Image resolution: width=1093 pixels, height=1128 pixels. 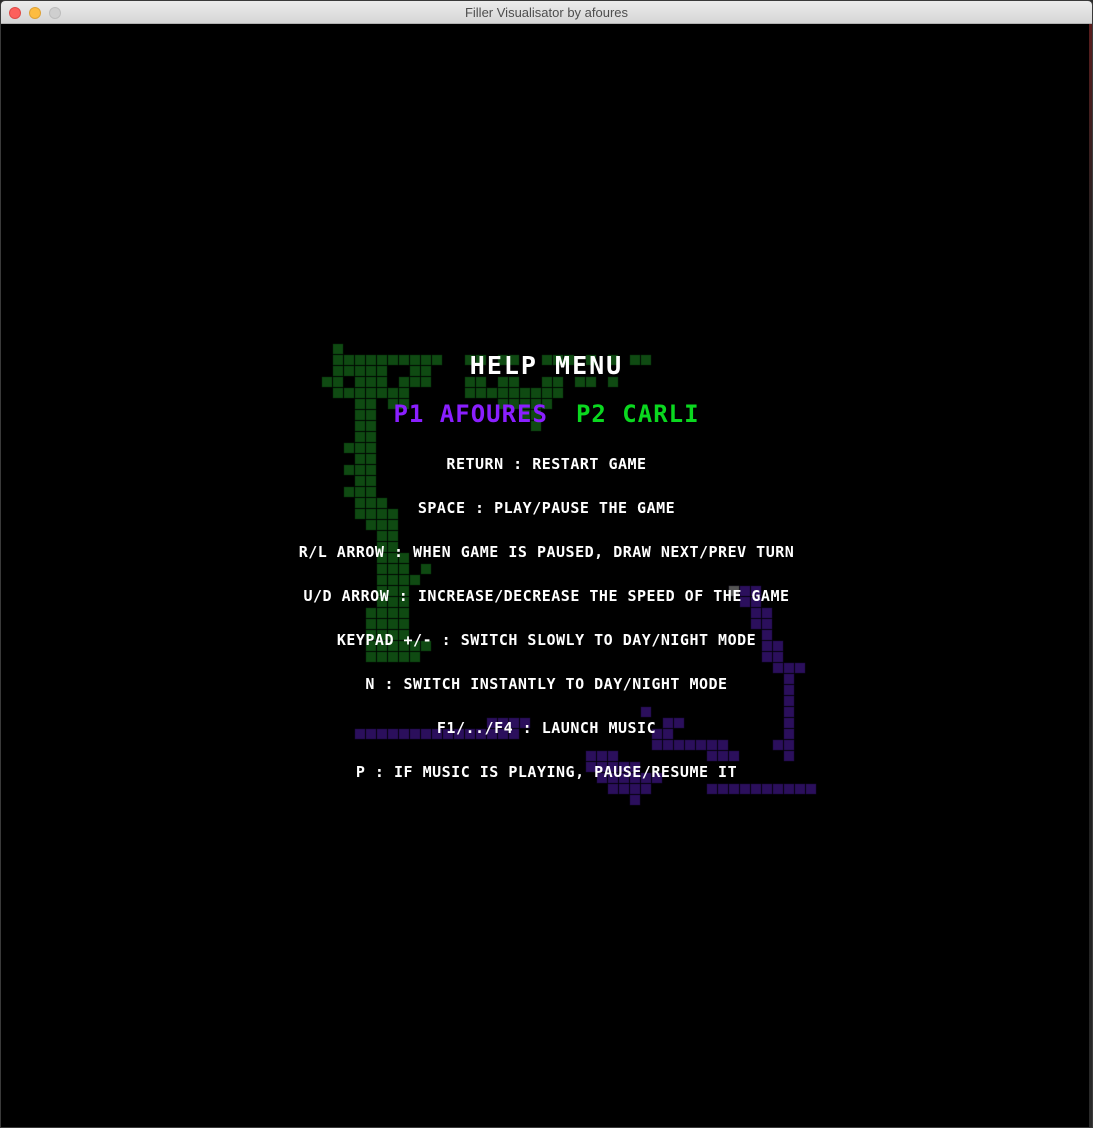 I want to click on player1-name: P1 AFOURES, so click(x=470, y=414).